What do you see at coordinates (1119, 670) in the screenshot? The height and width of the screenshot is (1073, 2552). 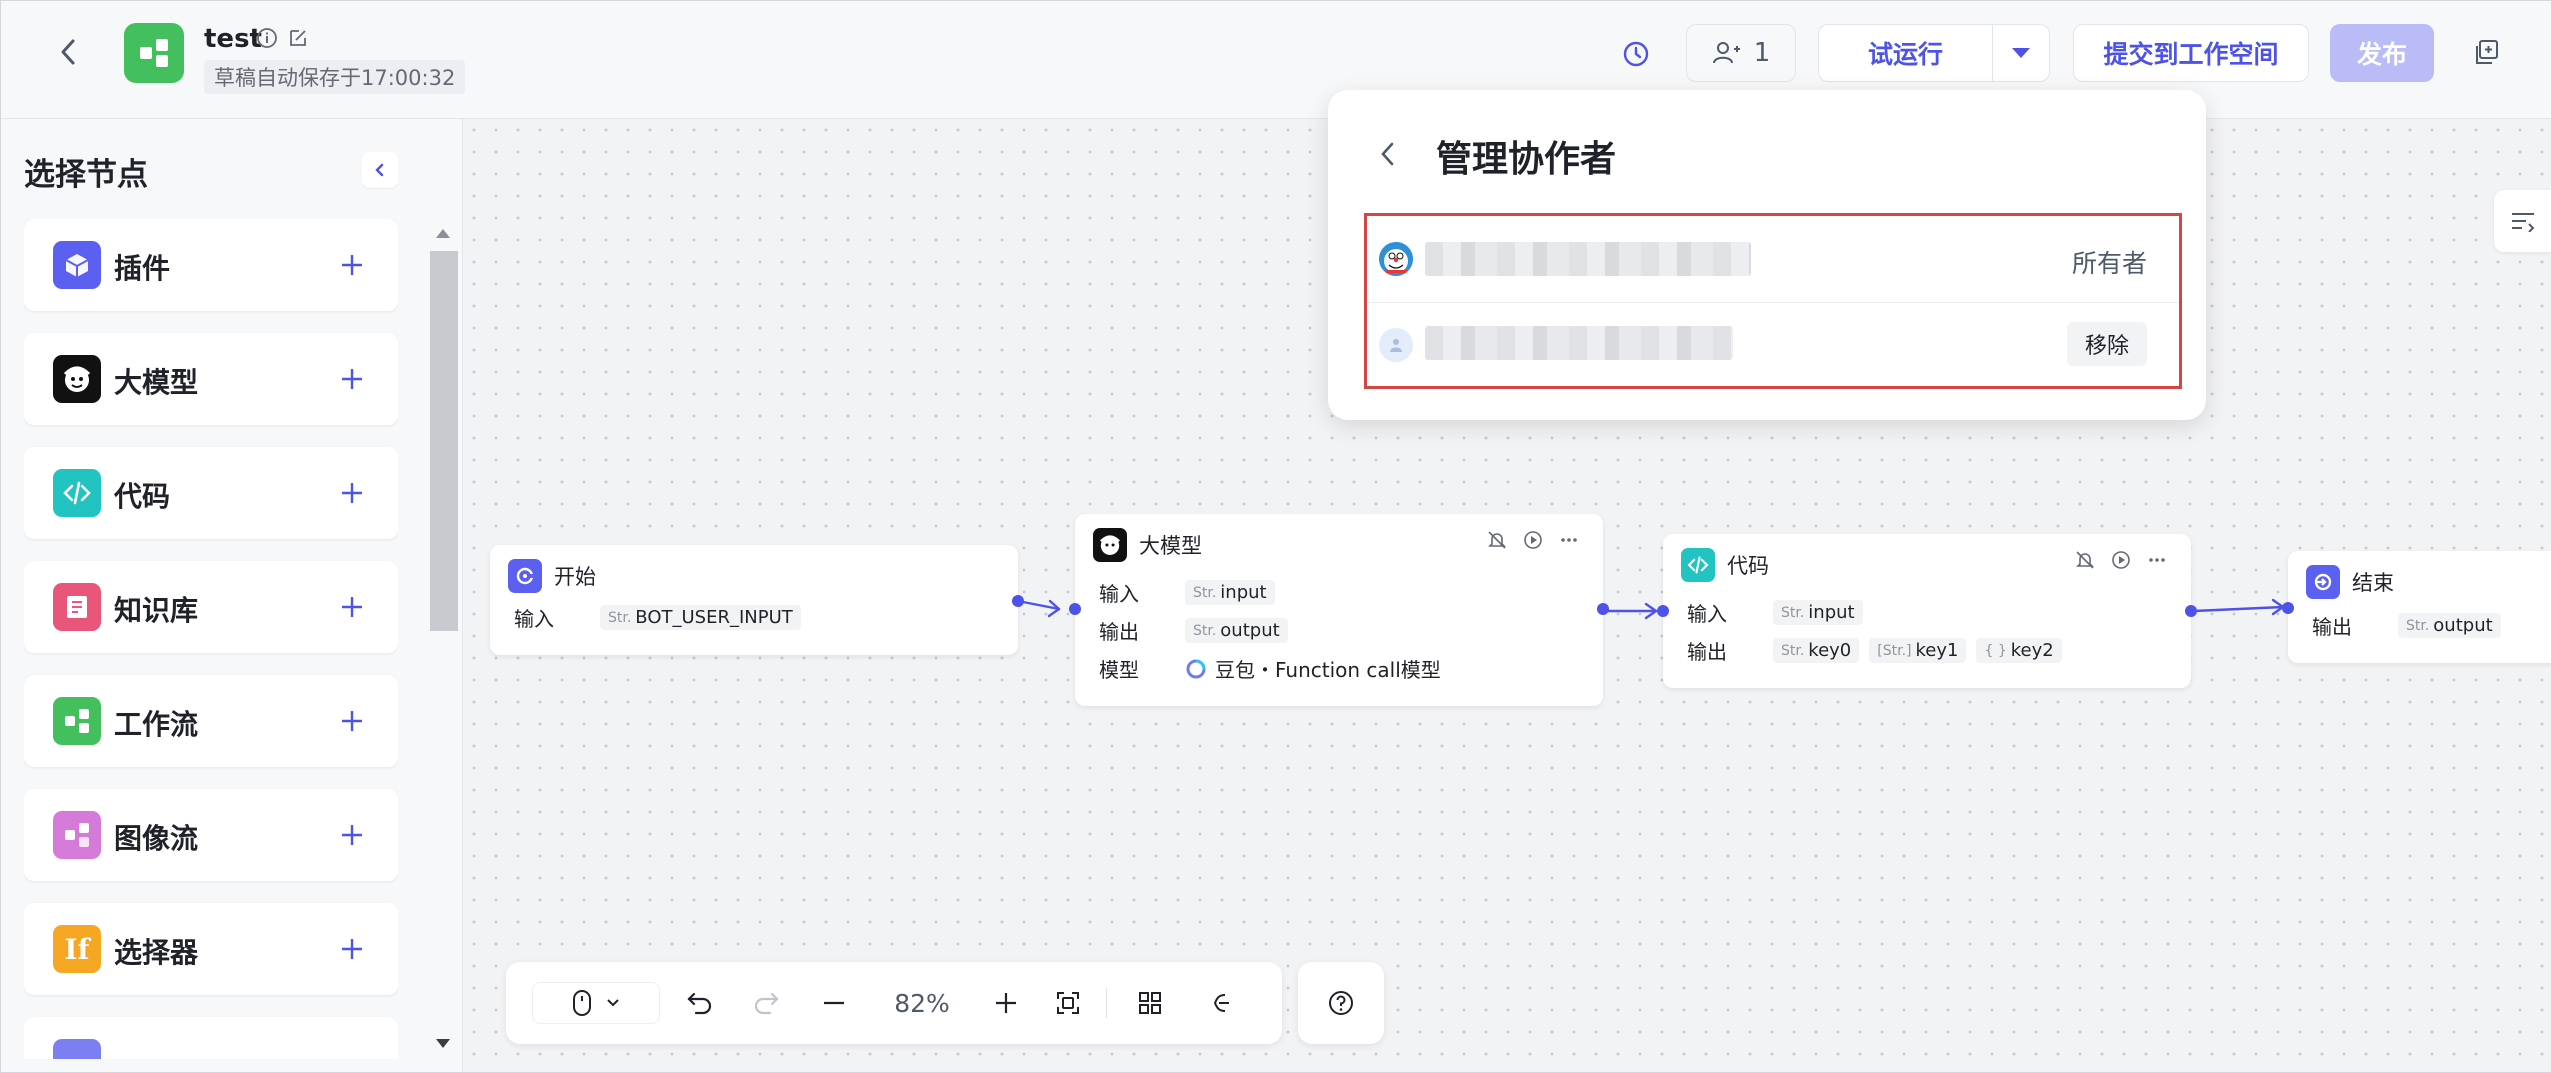 I see `model-label: 模型` at bounding box center [1119, 670].